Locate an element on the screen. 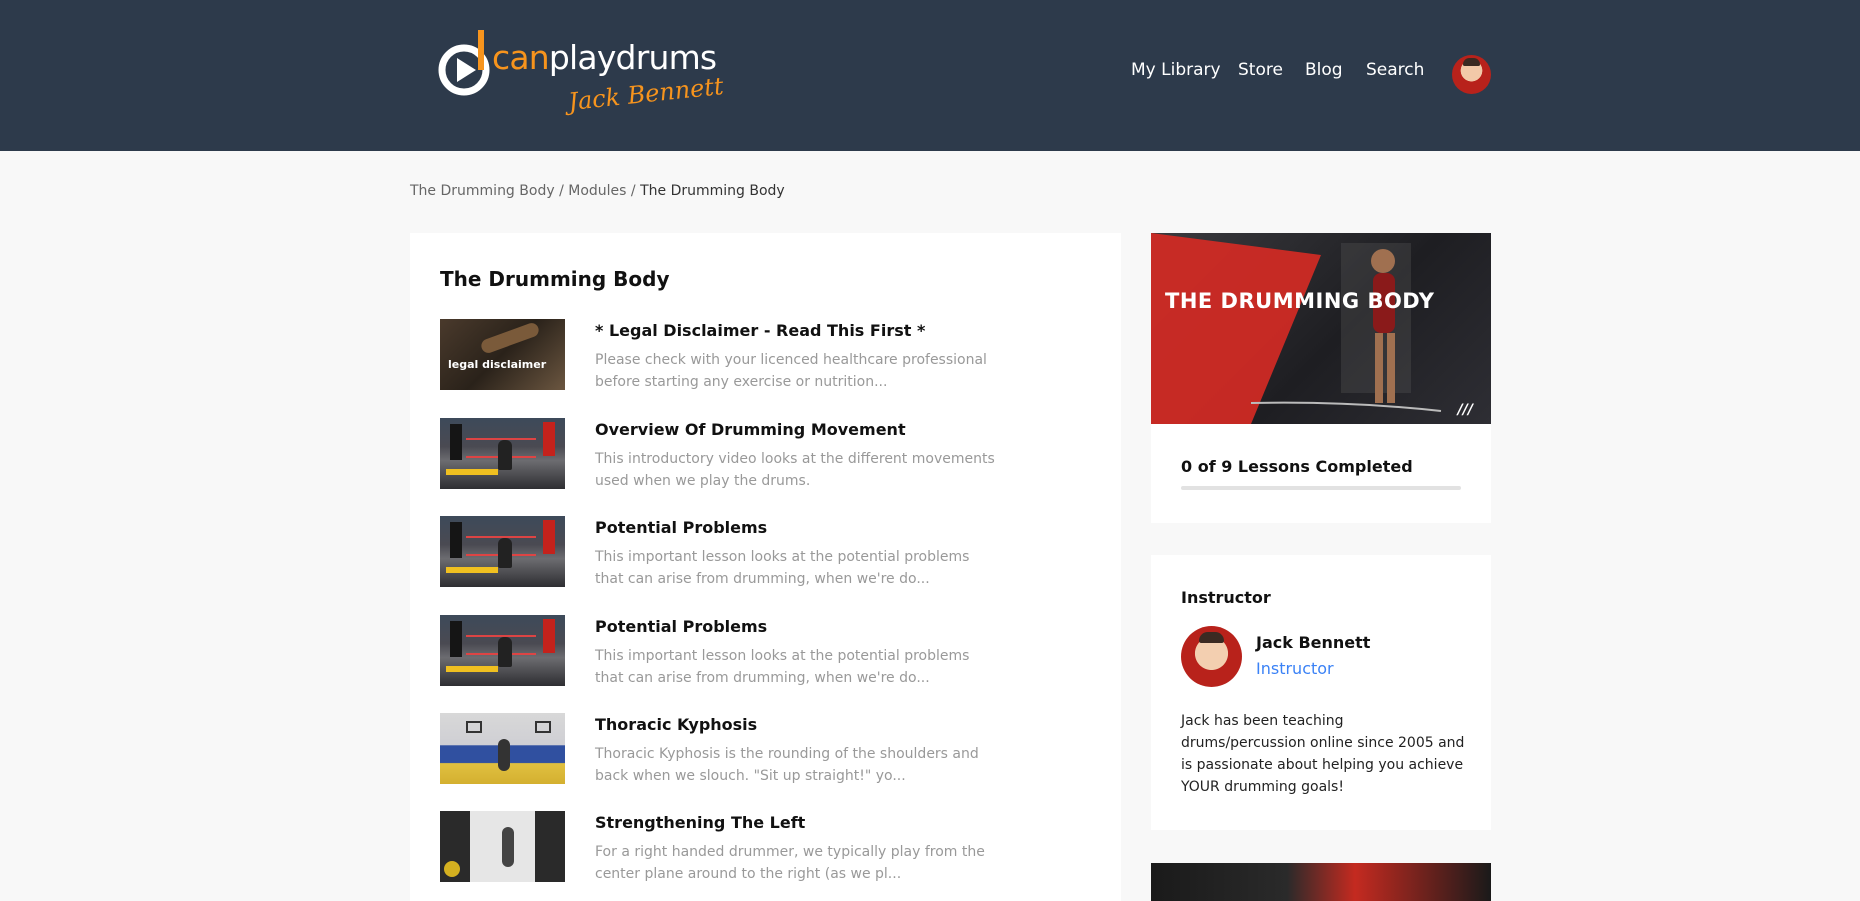 The image size is (1860, 901). nav-blog: Blog is located at coordinates (1324, 70).